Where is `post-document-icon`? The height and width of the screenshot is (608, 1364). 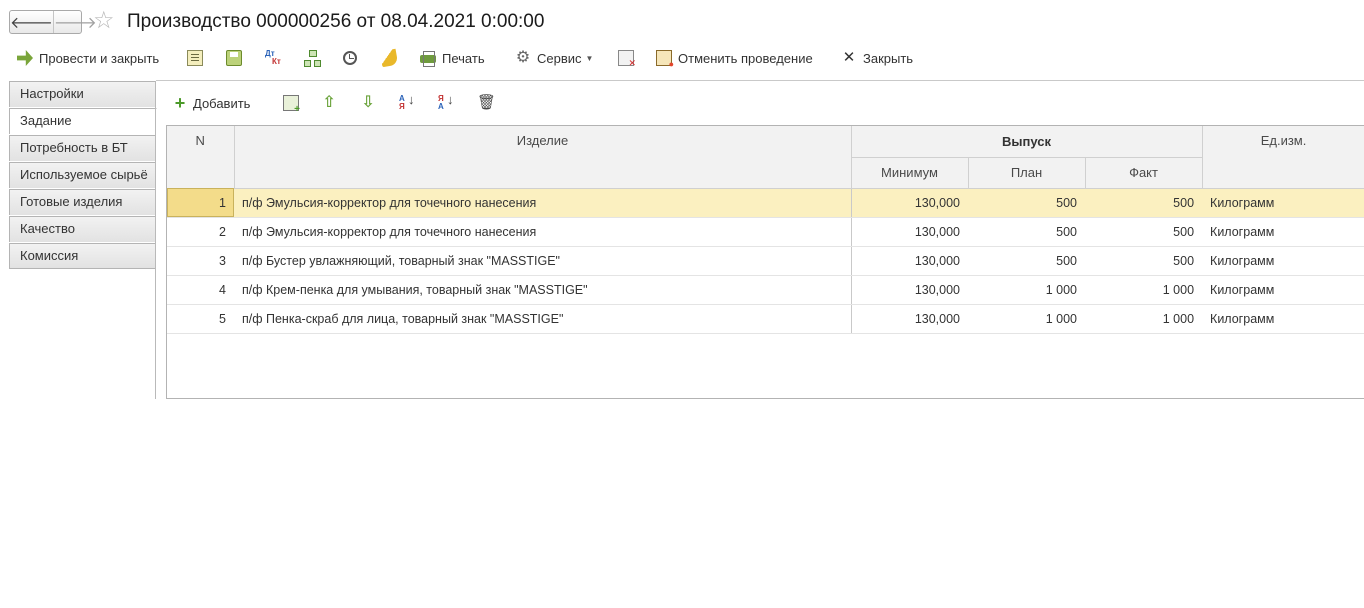 post-document-icon is located at coordinates (195, 58).